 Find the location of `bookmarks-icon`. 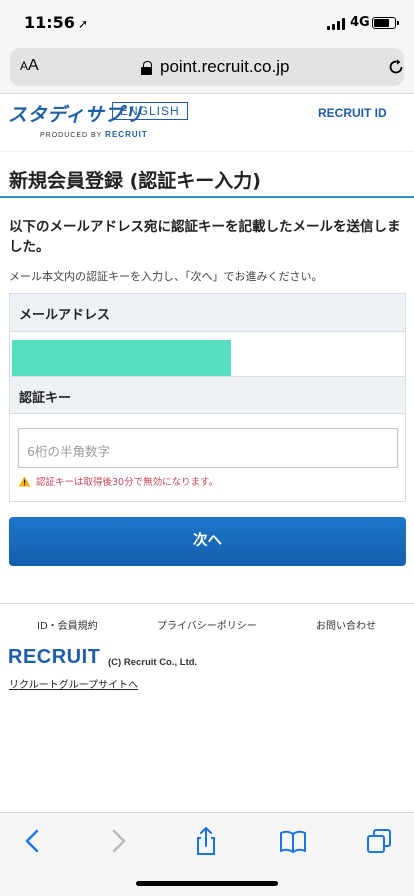

bookmarks-icon is located at coordinates (293, 841).